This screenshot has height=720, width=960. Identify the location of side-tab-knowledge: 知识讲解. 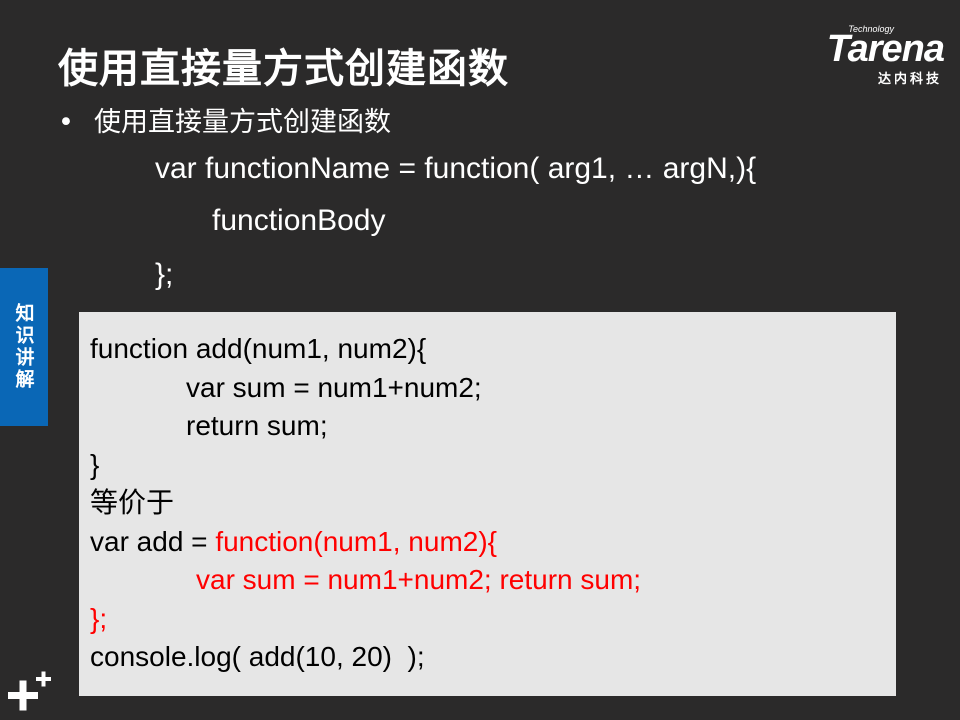
(24, 347).